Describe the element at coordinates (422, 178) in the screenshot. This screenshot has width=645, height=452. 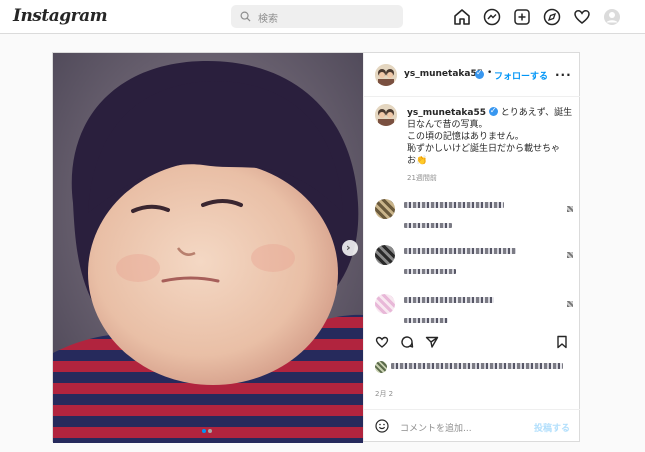
I see `caption-timestamp: 21週間前` at that location.